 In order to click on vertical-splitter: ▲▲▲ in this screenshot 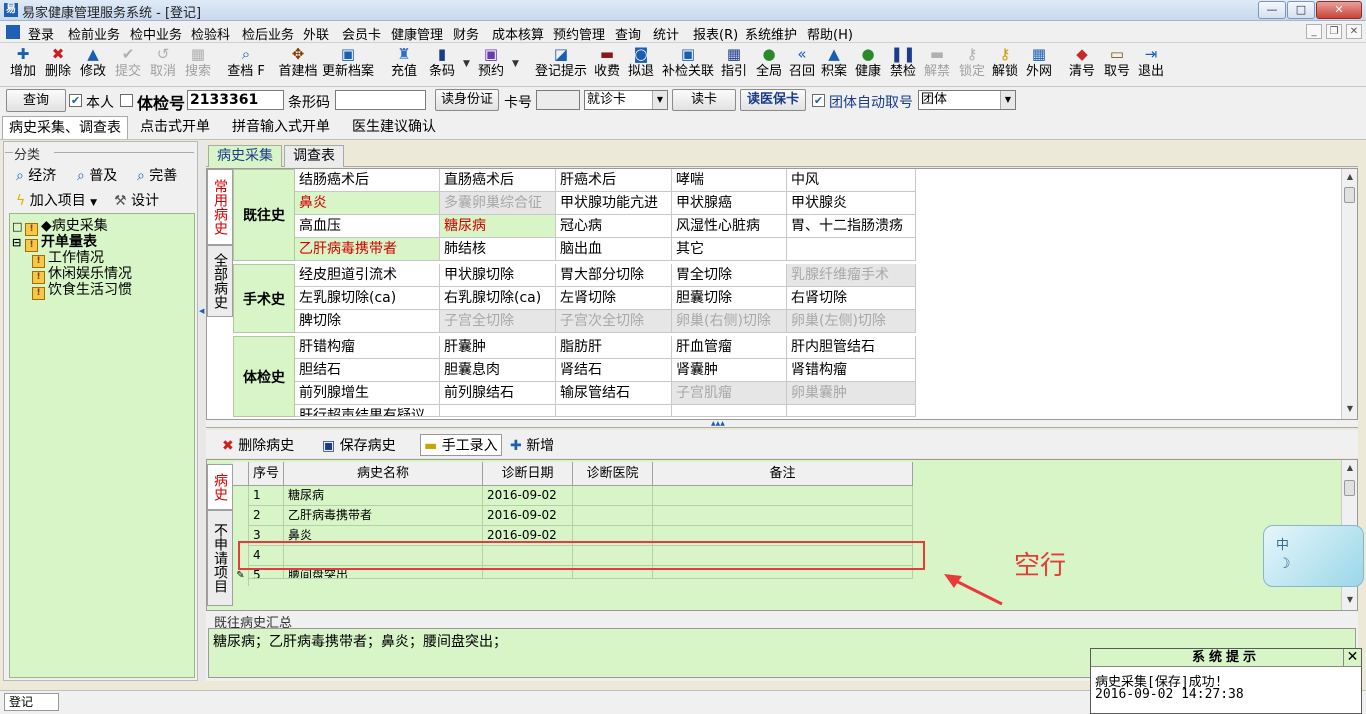, I will do `click(782, 424)`.